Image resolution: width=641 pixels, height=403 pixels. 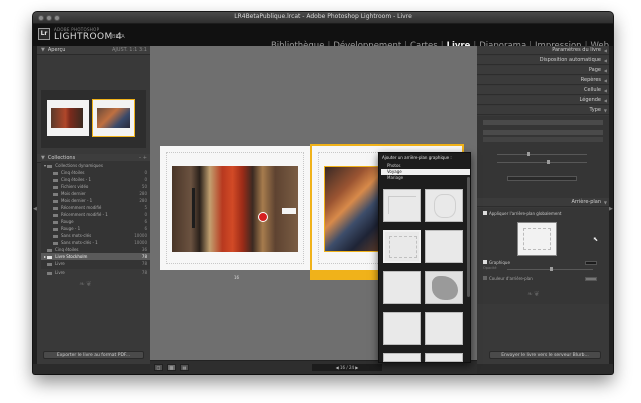 I want to click on collection-count: 36, so click(x=144, y=249).